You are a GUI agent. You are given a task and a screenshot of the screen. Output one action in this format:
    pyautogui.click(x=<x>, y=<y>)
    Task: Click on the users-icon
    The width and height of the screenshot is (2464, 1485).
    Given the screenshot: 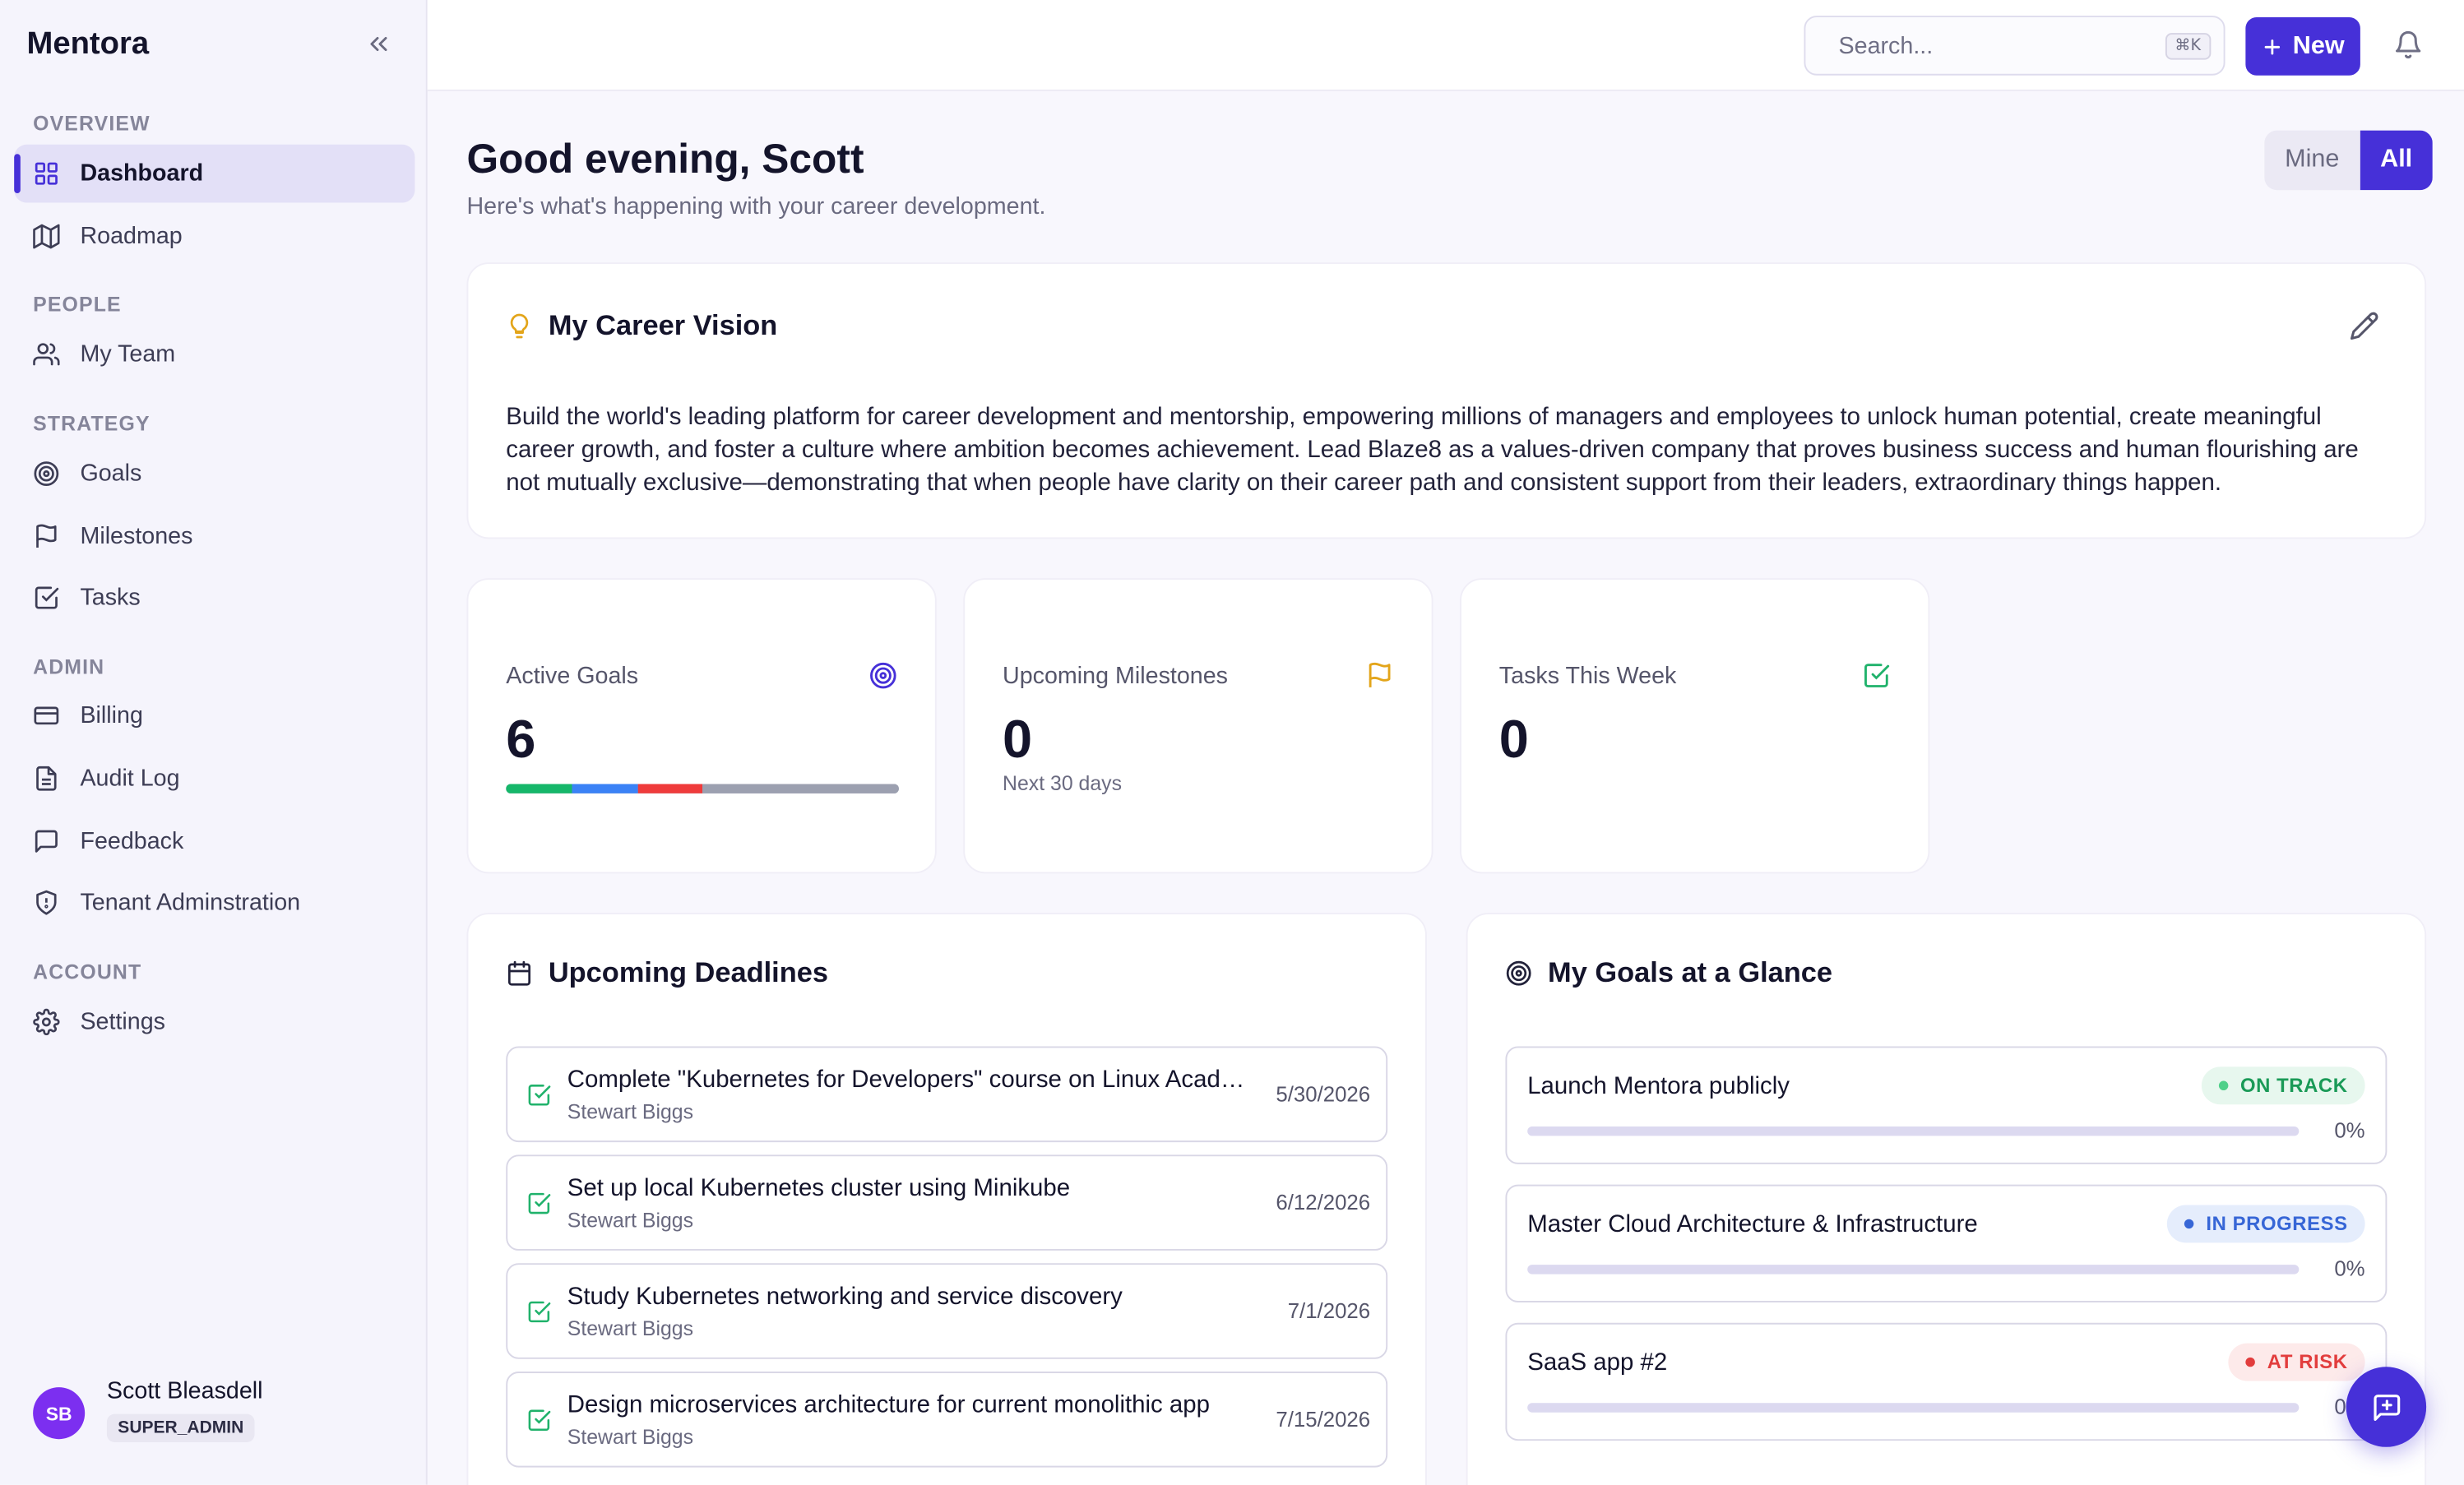 What is the action you would take?
    pyautogui.click(x=46, y=354)
    